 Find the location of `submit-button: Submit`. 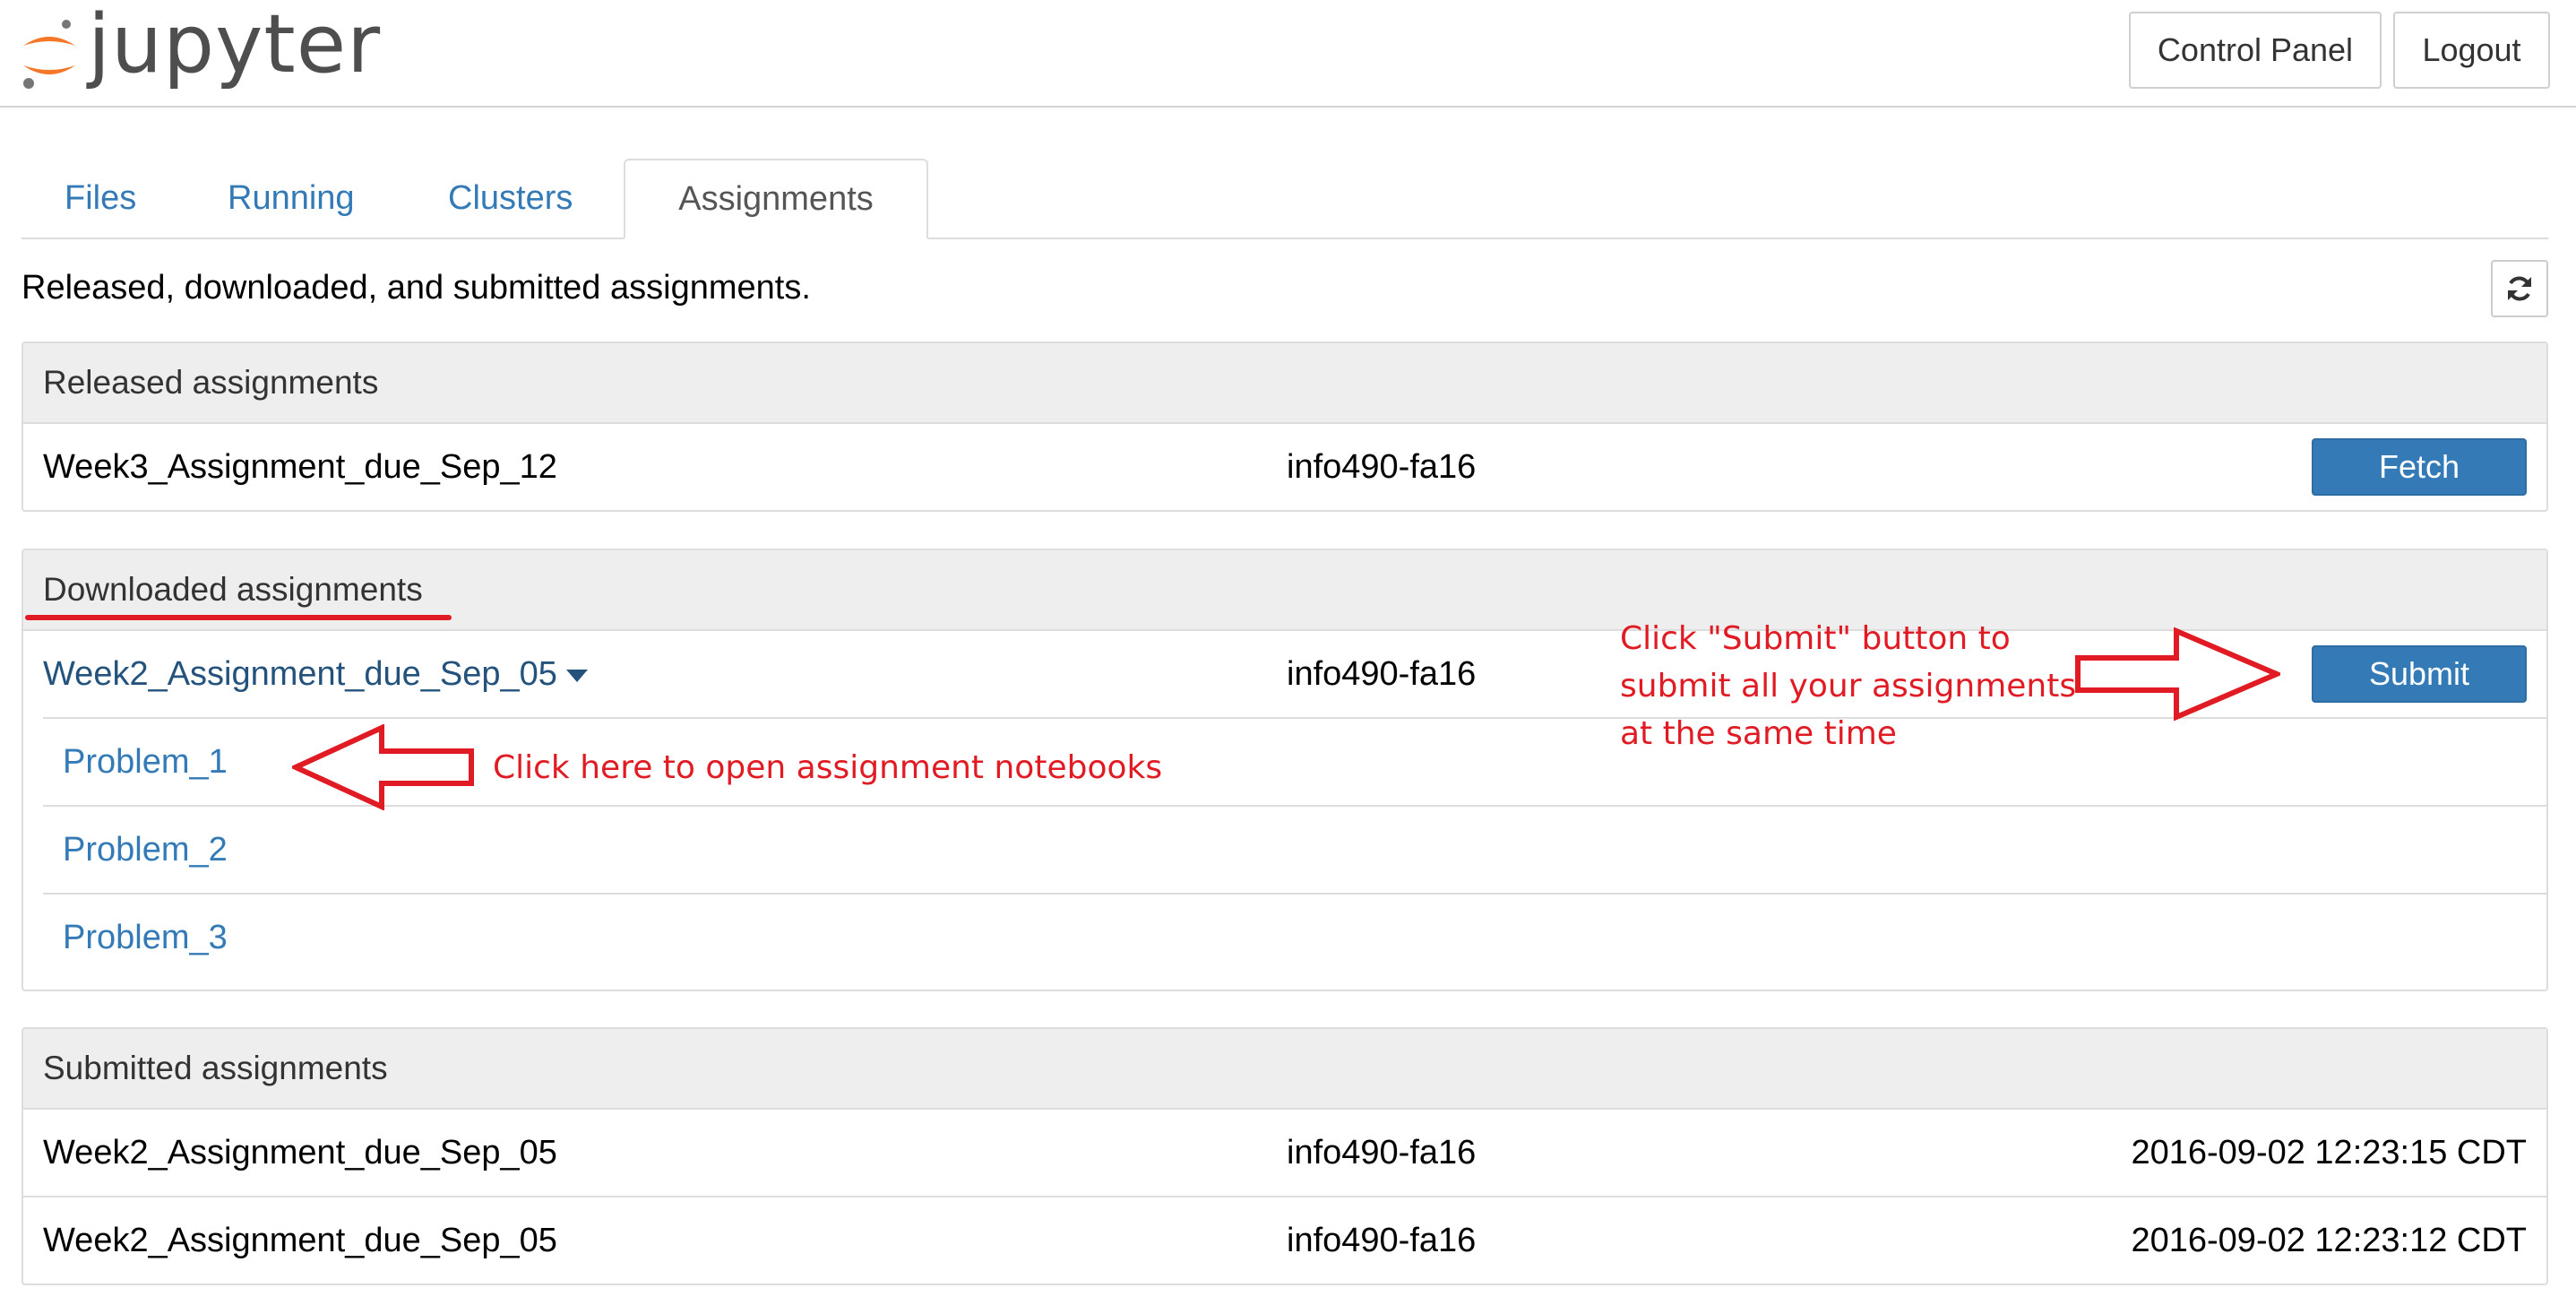

submit-button: Submit is located at coordinates (2419, 674).